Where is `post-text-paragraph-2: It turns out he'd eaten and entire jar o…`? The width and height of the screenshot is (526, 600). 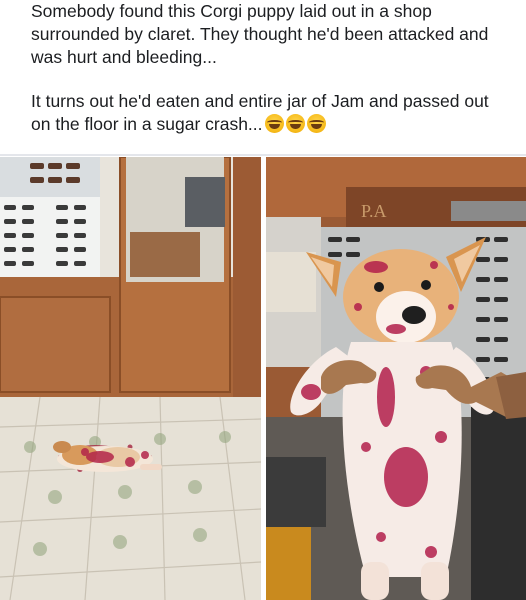 post-text-paragraph-2: It turns out he'd eaten and entire jar o… is located at coordinates (271, 113).